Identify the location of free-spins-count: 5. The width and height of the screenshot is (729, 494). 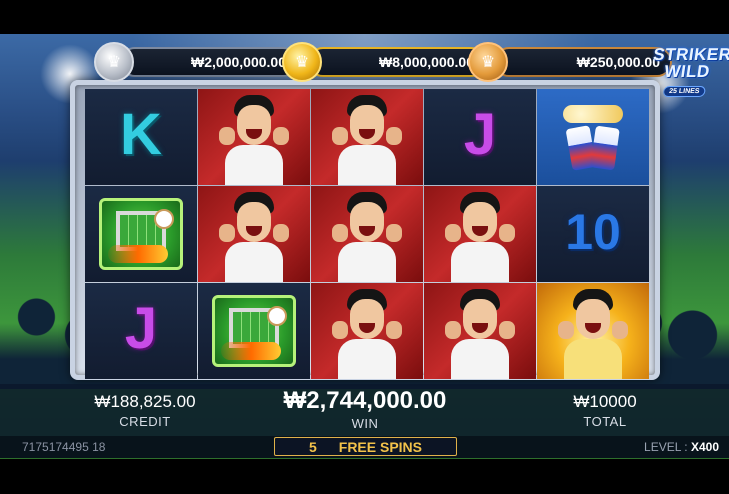
(312, 446).